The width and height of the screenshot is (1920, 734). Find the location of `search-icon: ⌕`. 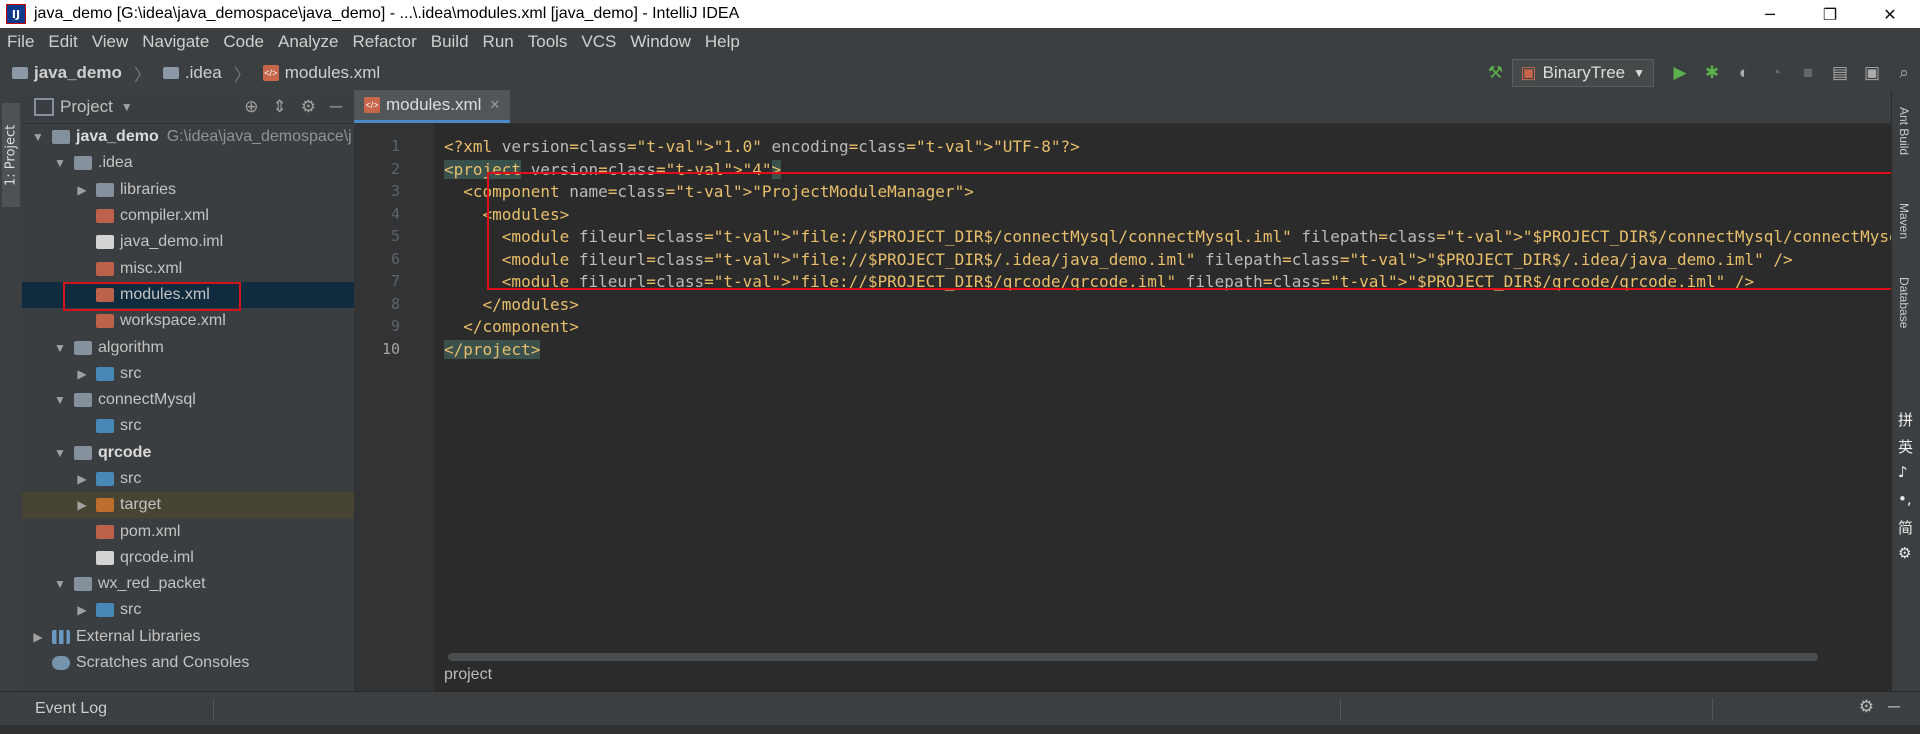

search-icon: ⌕ is located at coordinates (1904, 73).